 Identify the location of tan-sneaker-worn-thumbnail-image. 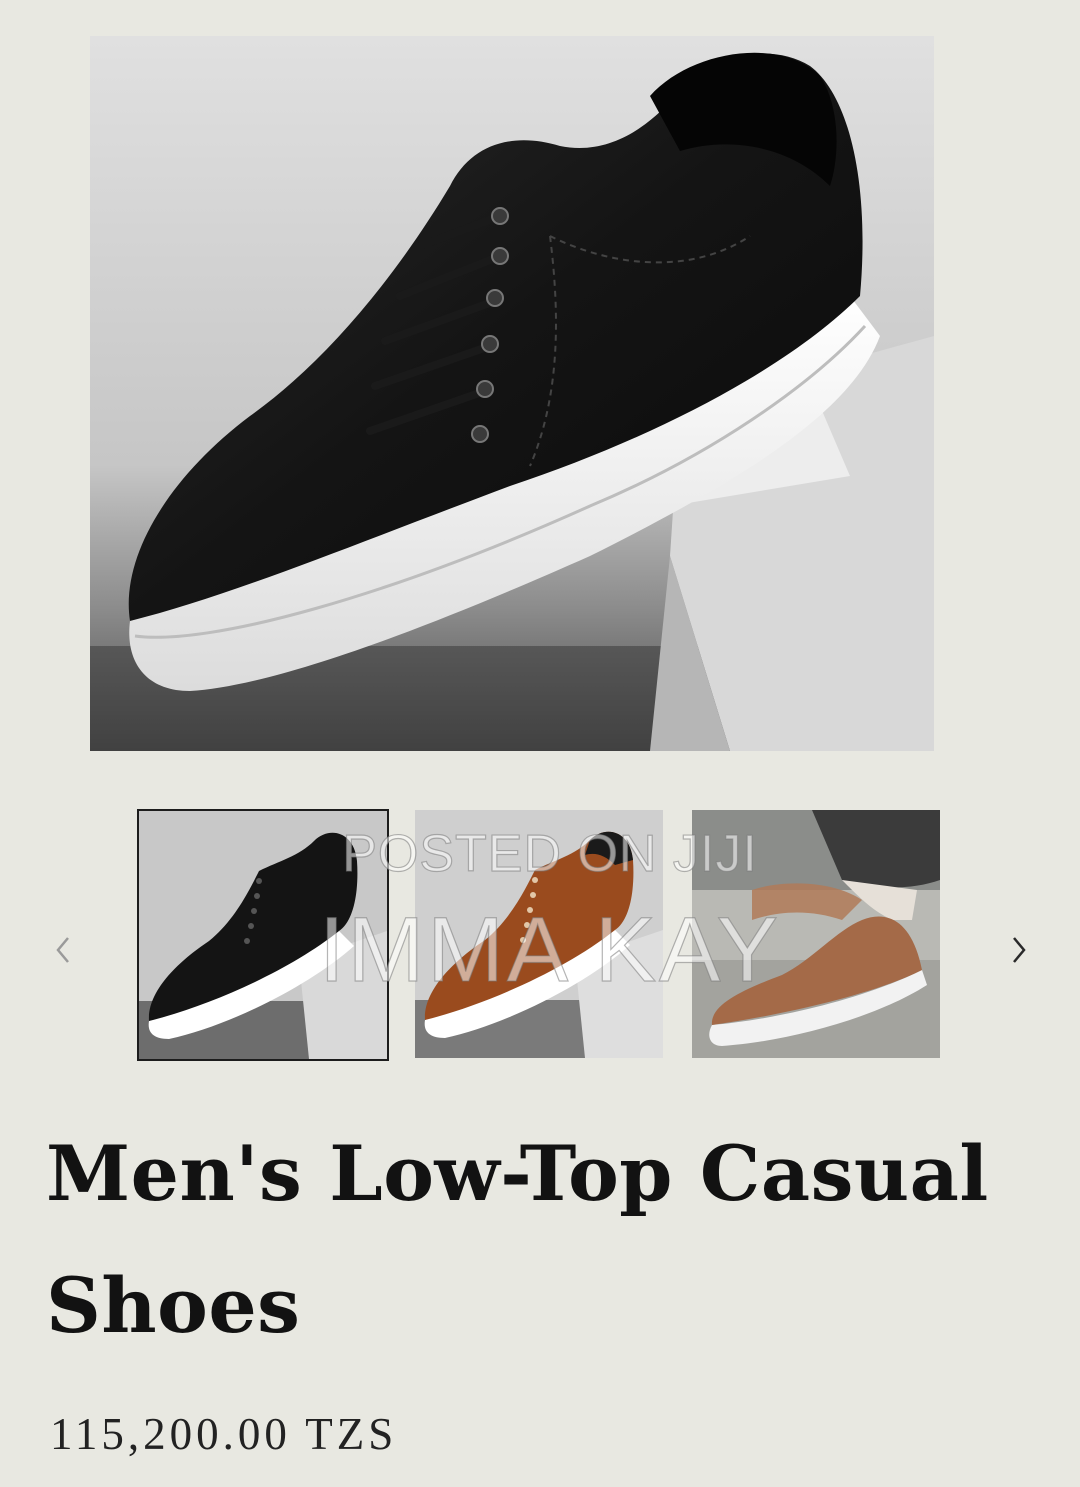
(816, 934).